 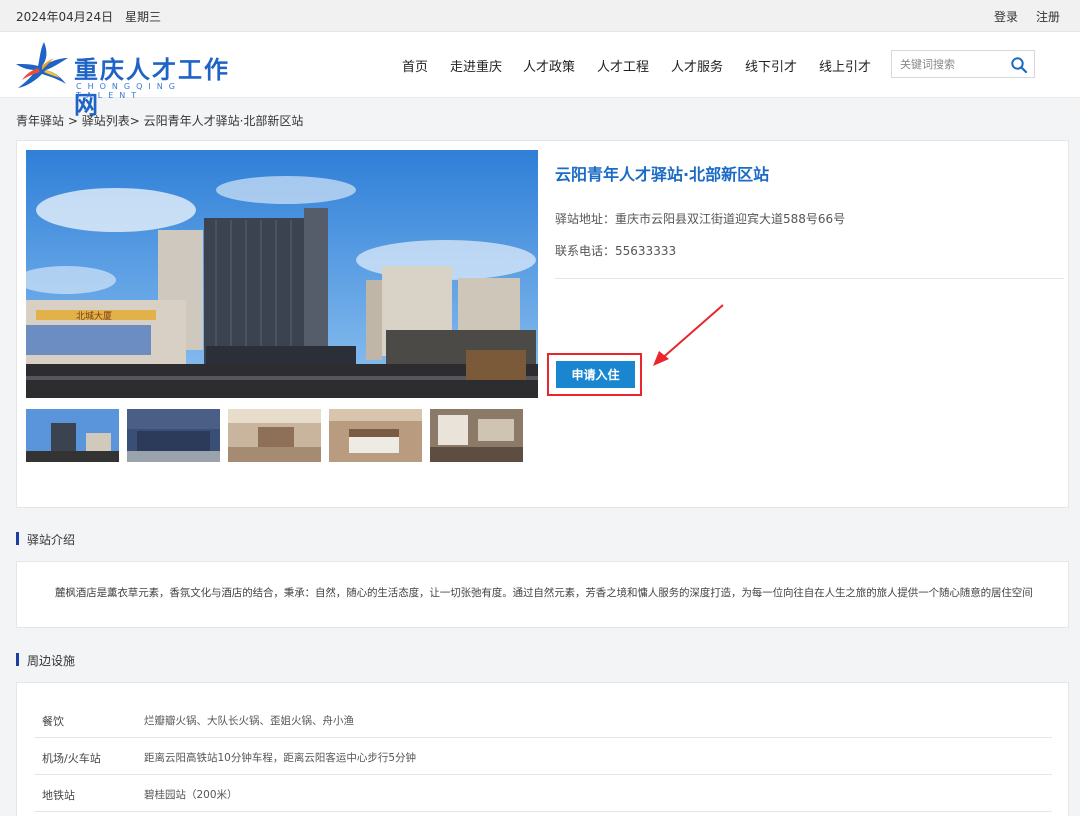 I want to click on nav-item-project: 人才工程, so click(x=623, y=65).